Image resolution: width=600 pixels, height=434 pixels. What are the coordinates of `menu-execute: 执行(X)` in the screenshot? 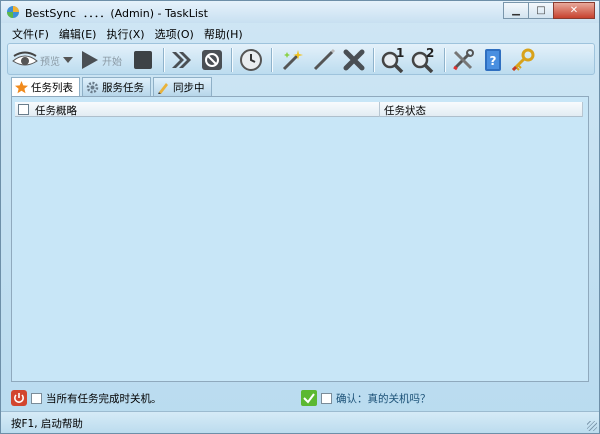 It's located at (125, 33).